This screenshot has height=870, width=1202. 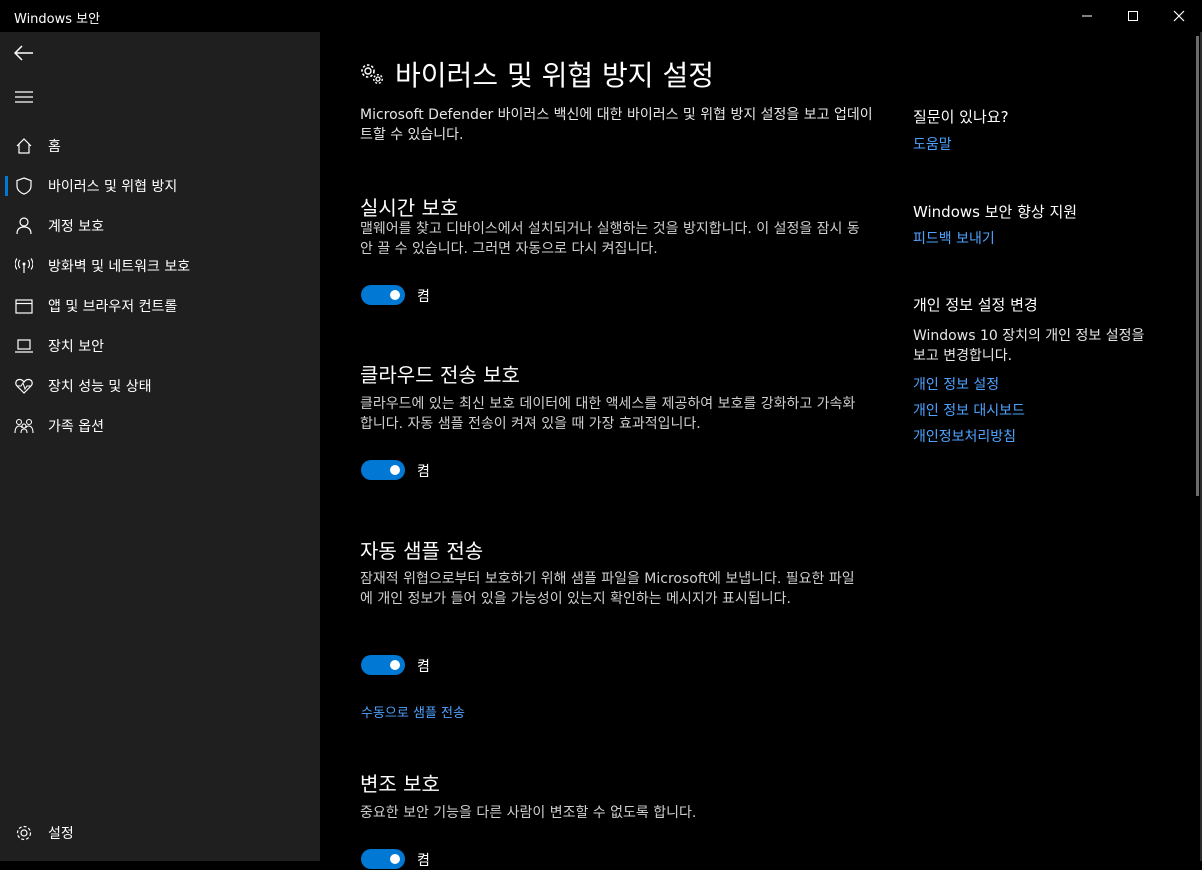 I want to click on sidebar-item-label: 장치 보안, so click(x=76, y=347).